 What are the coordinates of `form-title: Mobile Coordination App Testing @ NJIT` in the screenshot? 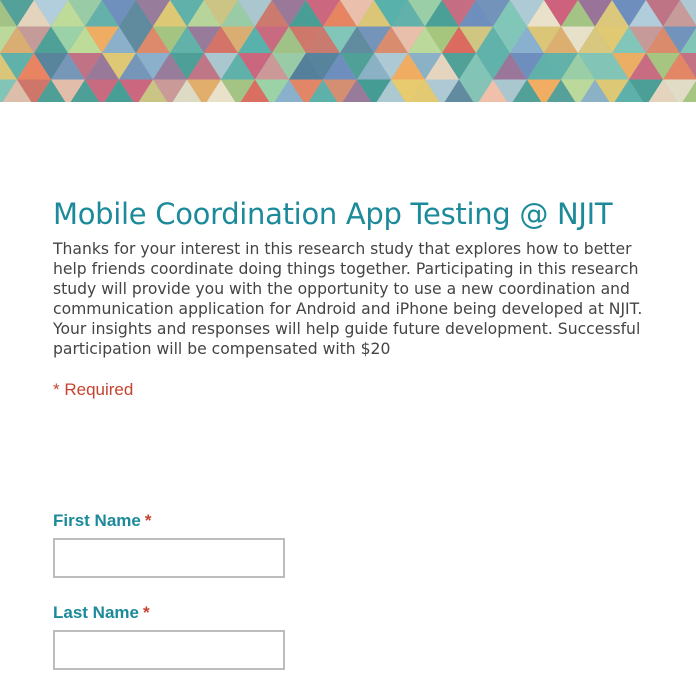 It's located at (333, 214).